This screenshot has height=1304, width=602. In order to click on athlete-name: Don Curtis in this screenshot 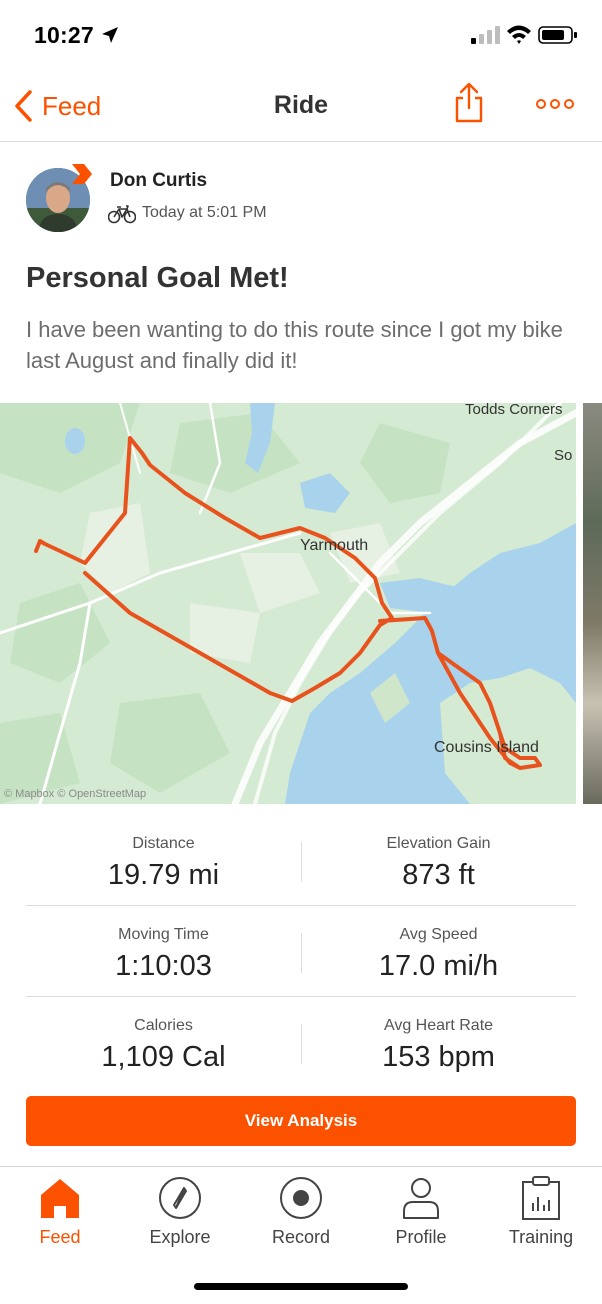, I will do `click(158, 181)`.